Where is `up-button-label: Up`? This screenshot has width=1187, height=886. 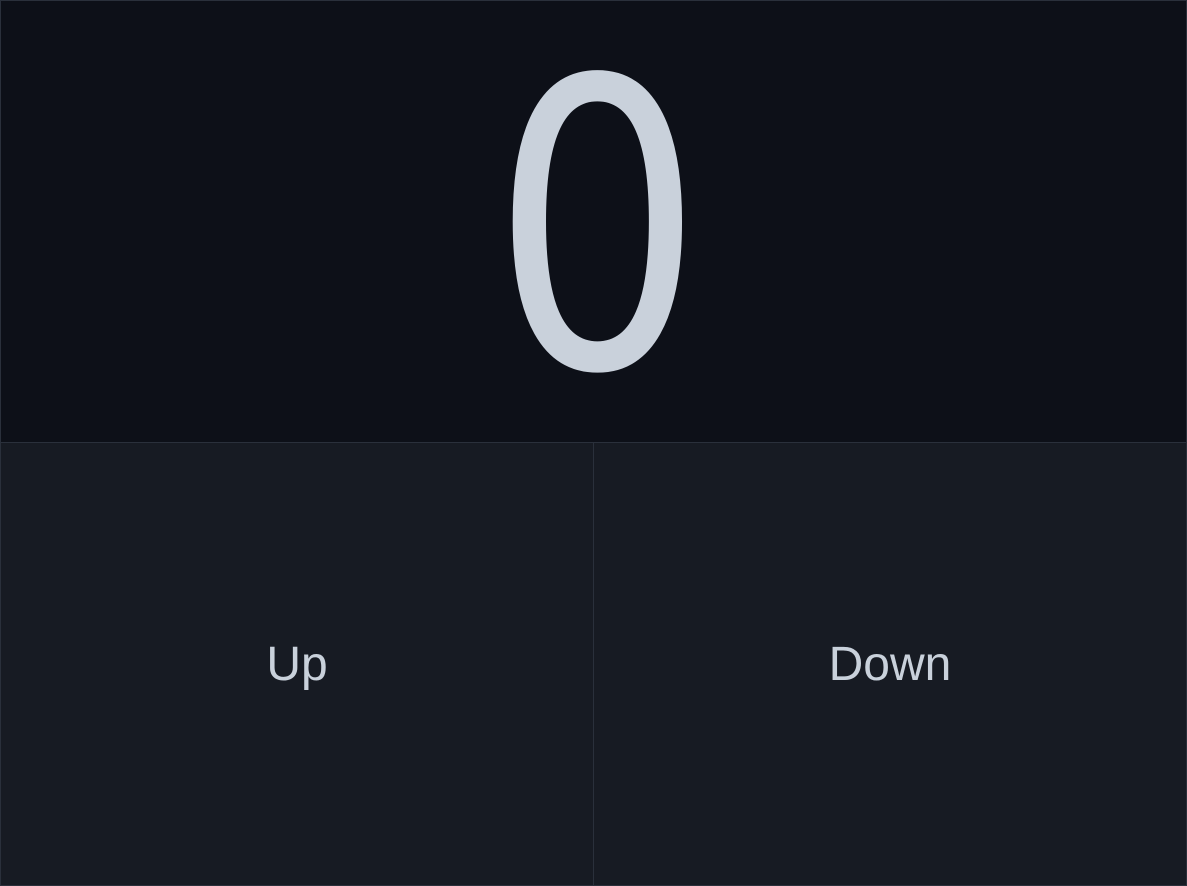 up-button-label: Up is located at coordinates (297, 664).